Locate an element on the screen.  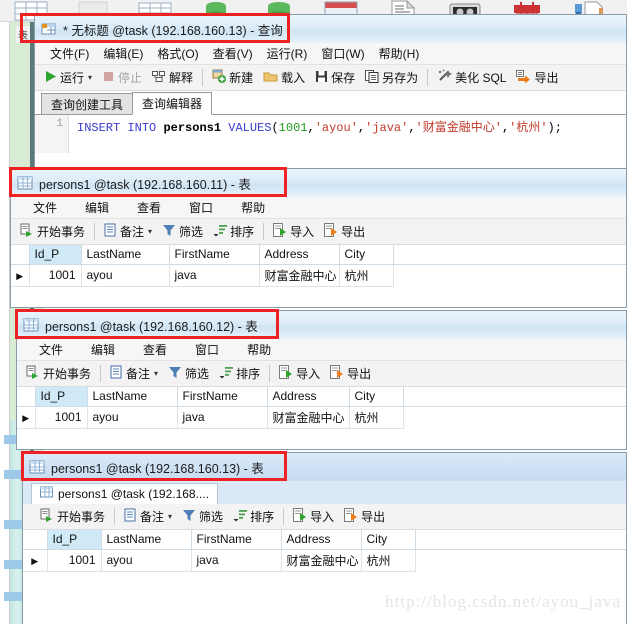
query-window-tabstrip: 查询创建工具 查询编辑器 is located at coordinates (330, 103).